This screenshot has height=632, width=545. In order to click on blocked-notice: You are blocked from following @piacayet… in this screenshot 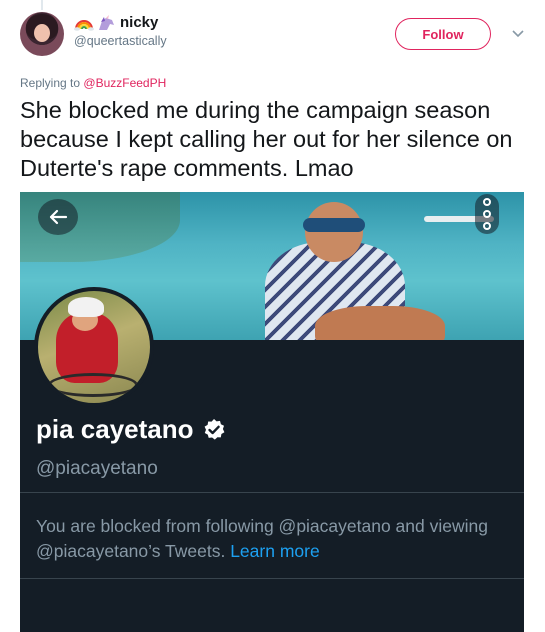, I will do `click(271, 539)`.